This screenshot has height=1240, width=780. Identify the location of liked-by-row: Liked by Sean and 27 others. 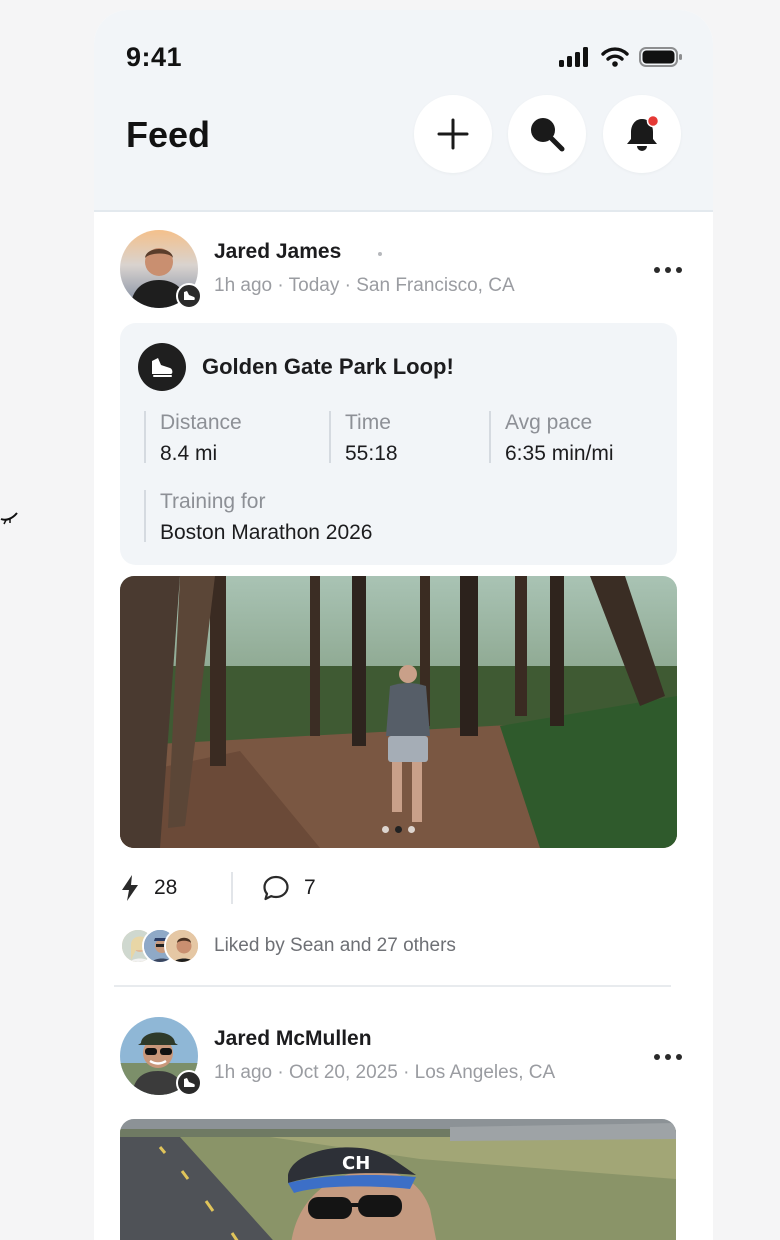
(370, 946).